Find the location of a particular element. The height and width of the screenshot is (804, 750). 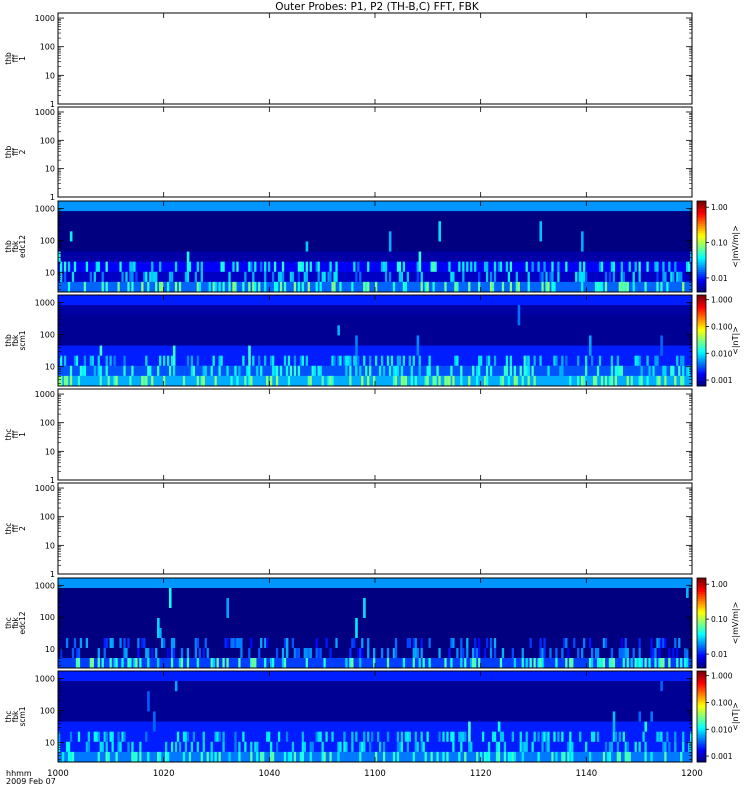

time-tick-label: 1140 is located at coordinates (587, 774).